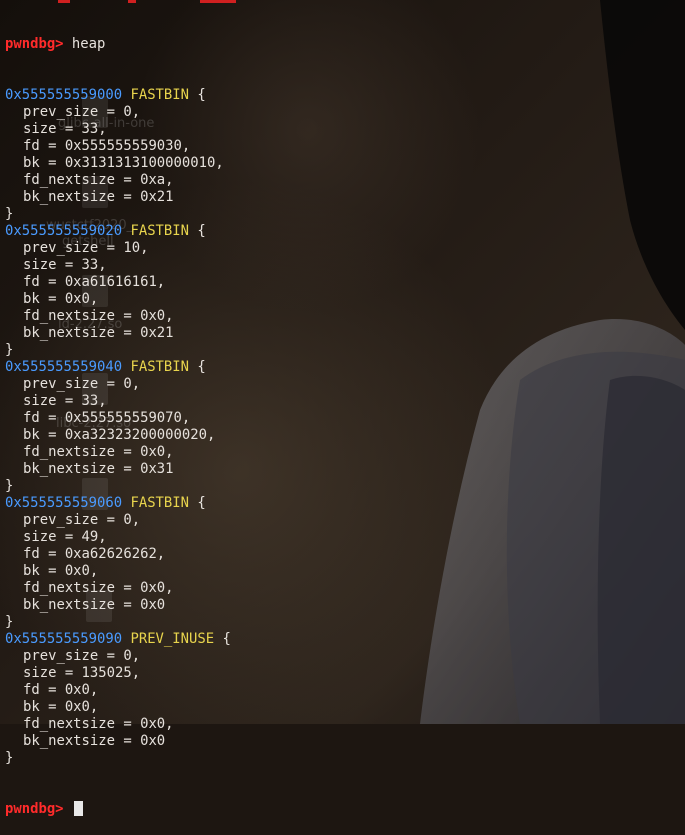 The height and width of the screenshot is (835, 685). I want to click on chunk-header: 0x555555559090 PREV_INUSE {, so click(345, 639).